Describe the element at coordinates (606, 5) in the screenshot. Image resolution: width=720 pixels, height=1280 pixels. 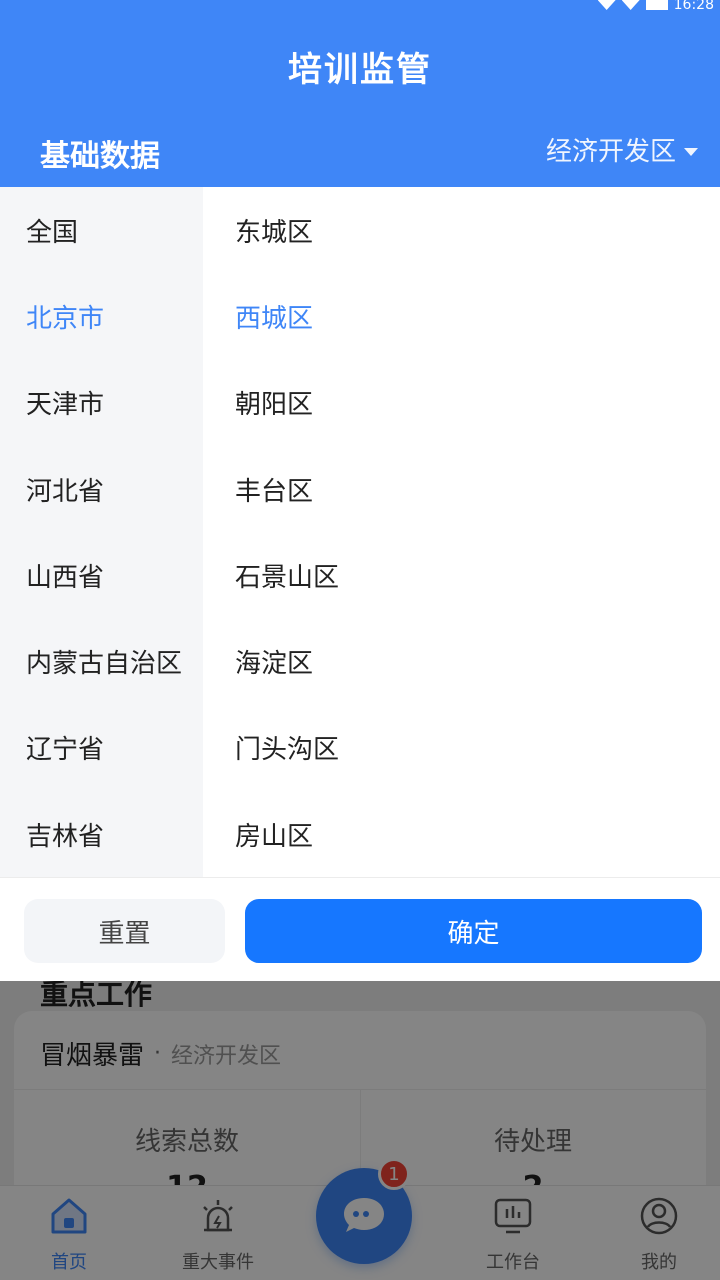
I see `wifi-icon` at that location.